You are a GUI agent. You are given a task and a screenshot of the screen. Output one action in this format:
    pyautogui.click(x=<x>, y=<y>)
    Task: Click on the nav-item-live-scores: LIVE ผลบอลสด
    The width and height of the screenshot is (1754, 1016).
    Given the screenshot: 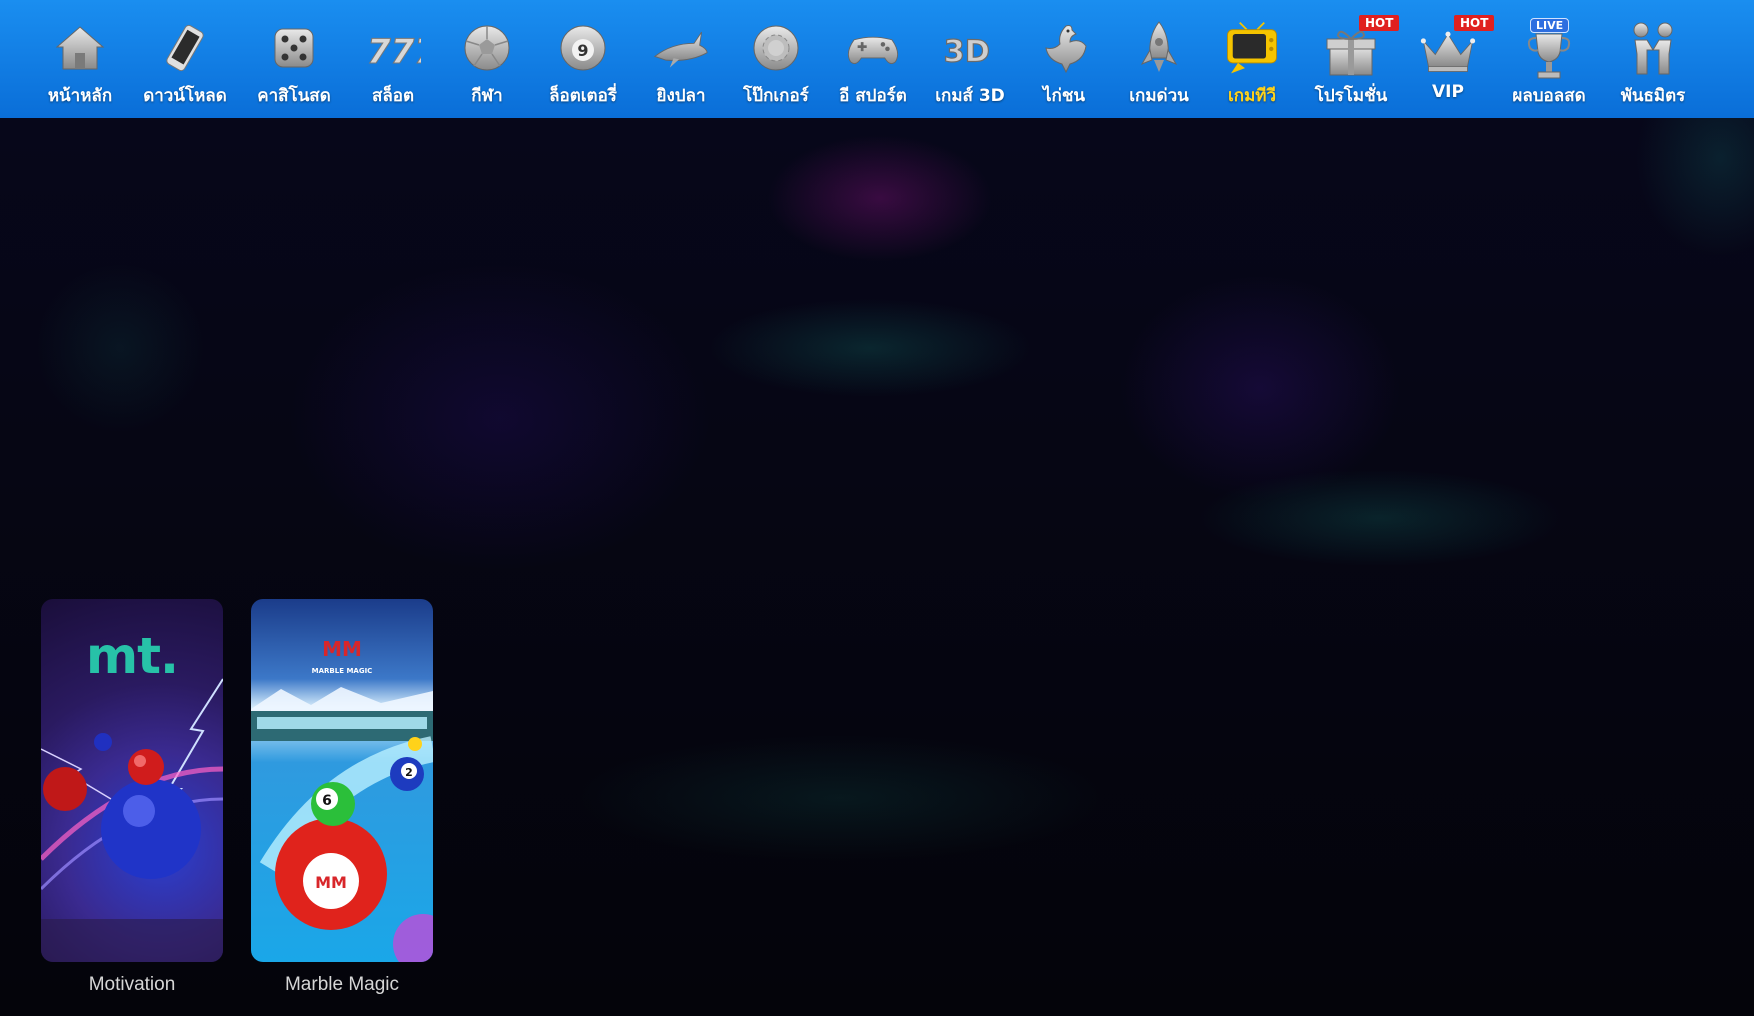 What is the action you would take?
    pyautogui.click(x=1549, y=59)
    